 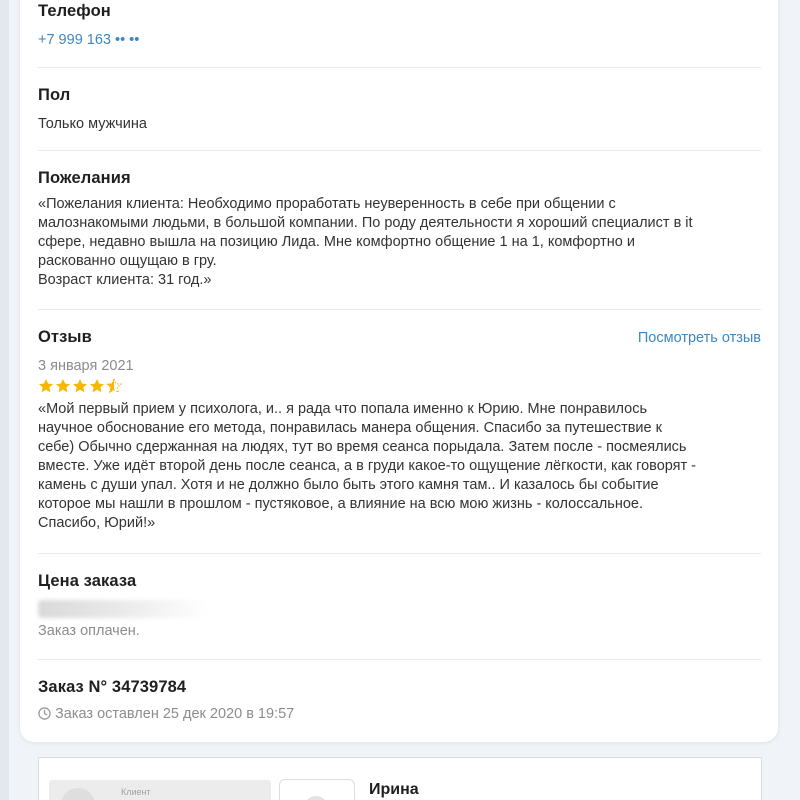 I want to click on client-avatar-placeholder, so click(x=78, y=794).